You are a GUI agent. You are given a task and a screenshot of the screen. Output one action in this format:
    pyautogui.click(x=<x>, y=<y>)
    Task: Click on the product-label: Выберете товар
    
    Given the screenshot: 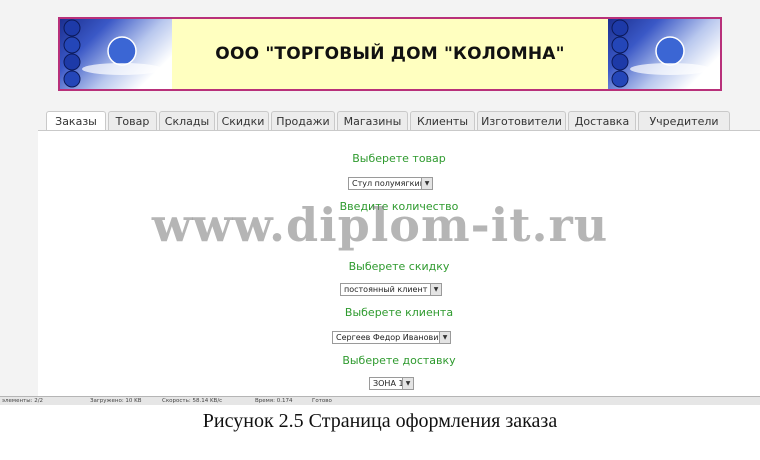 What is the action you would take?
    pyautogui.click(x=399, y=158)
    